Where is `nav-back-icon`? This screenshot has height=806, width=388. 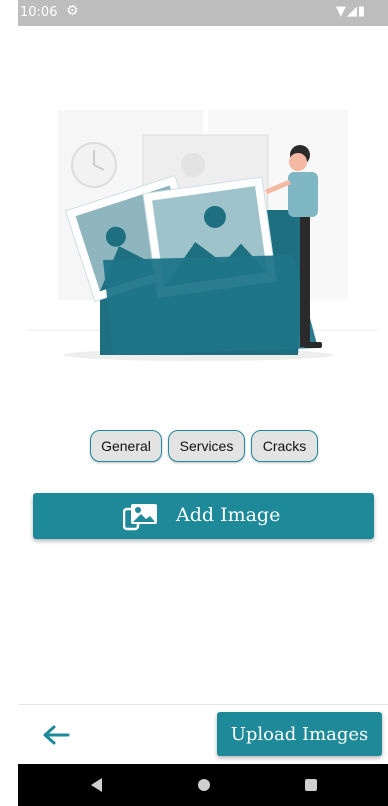 nav-back-icon is located at coordinates (96, 785).